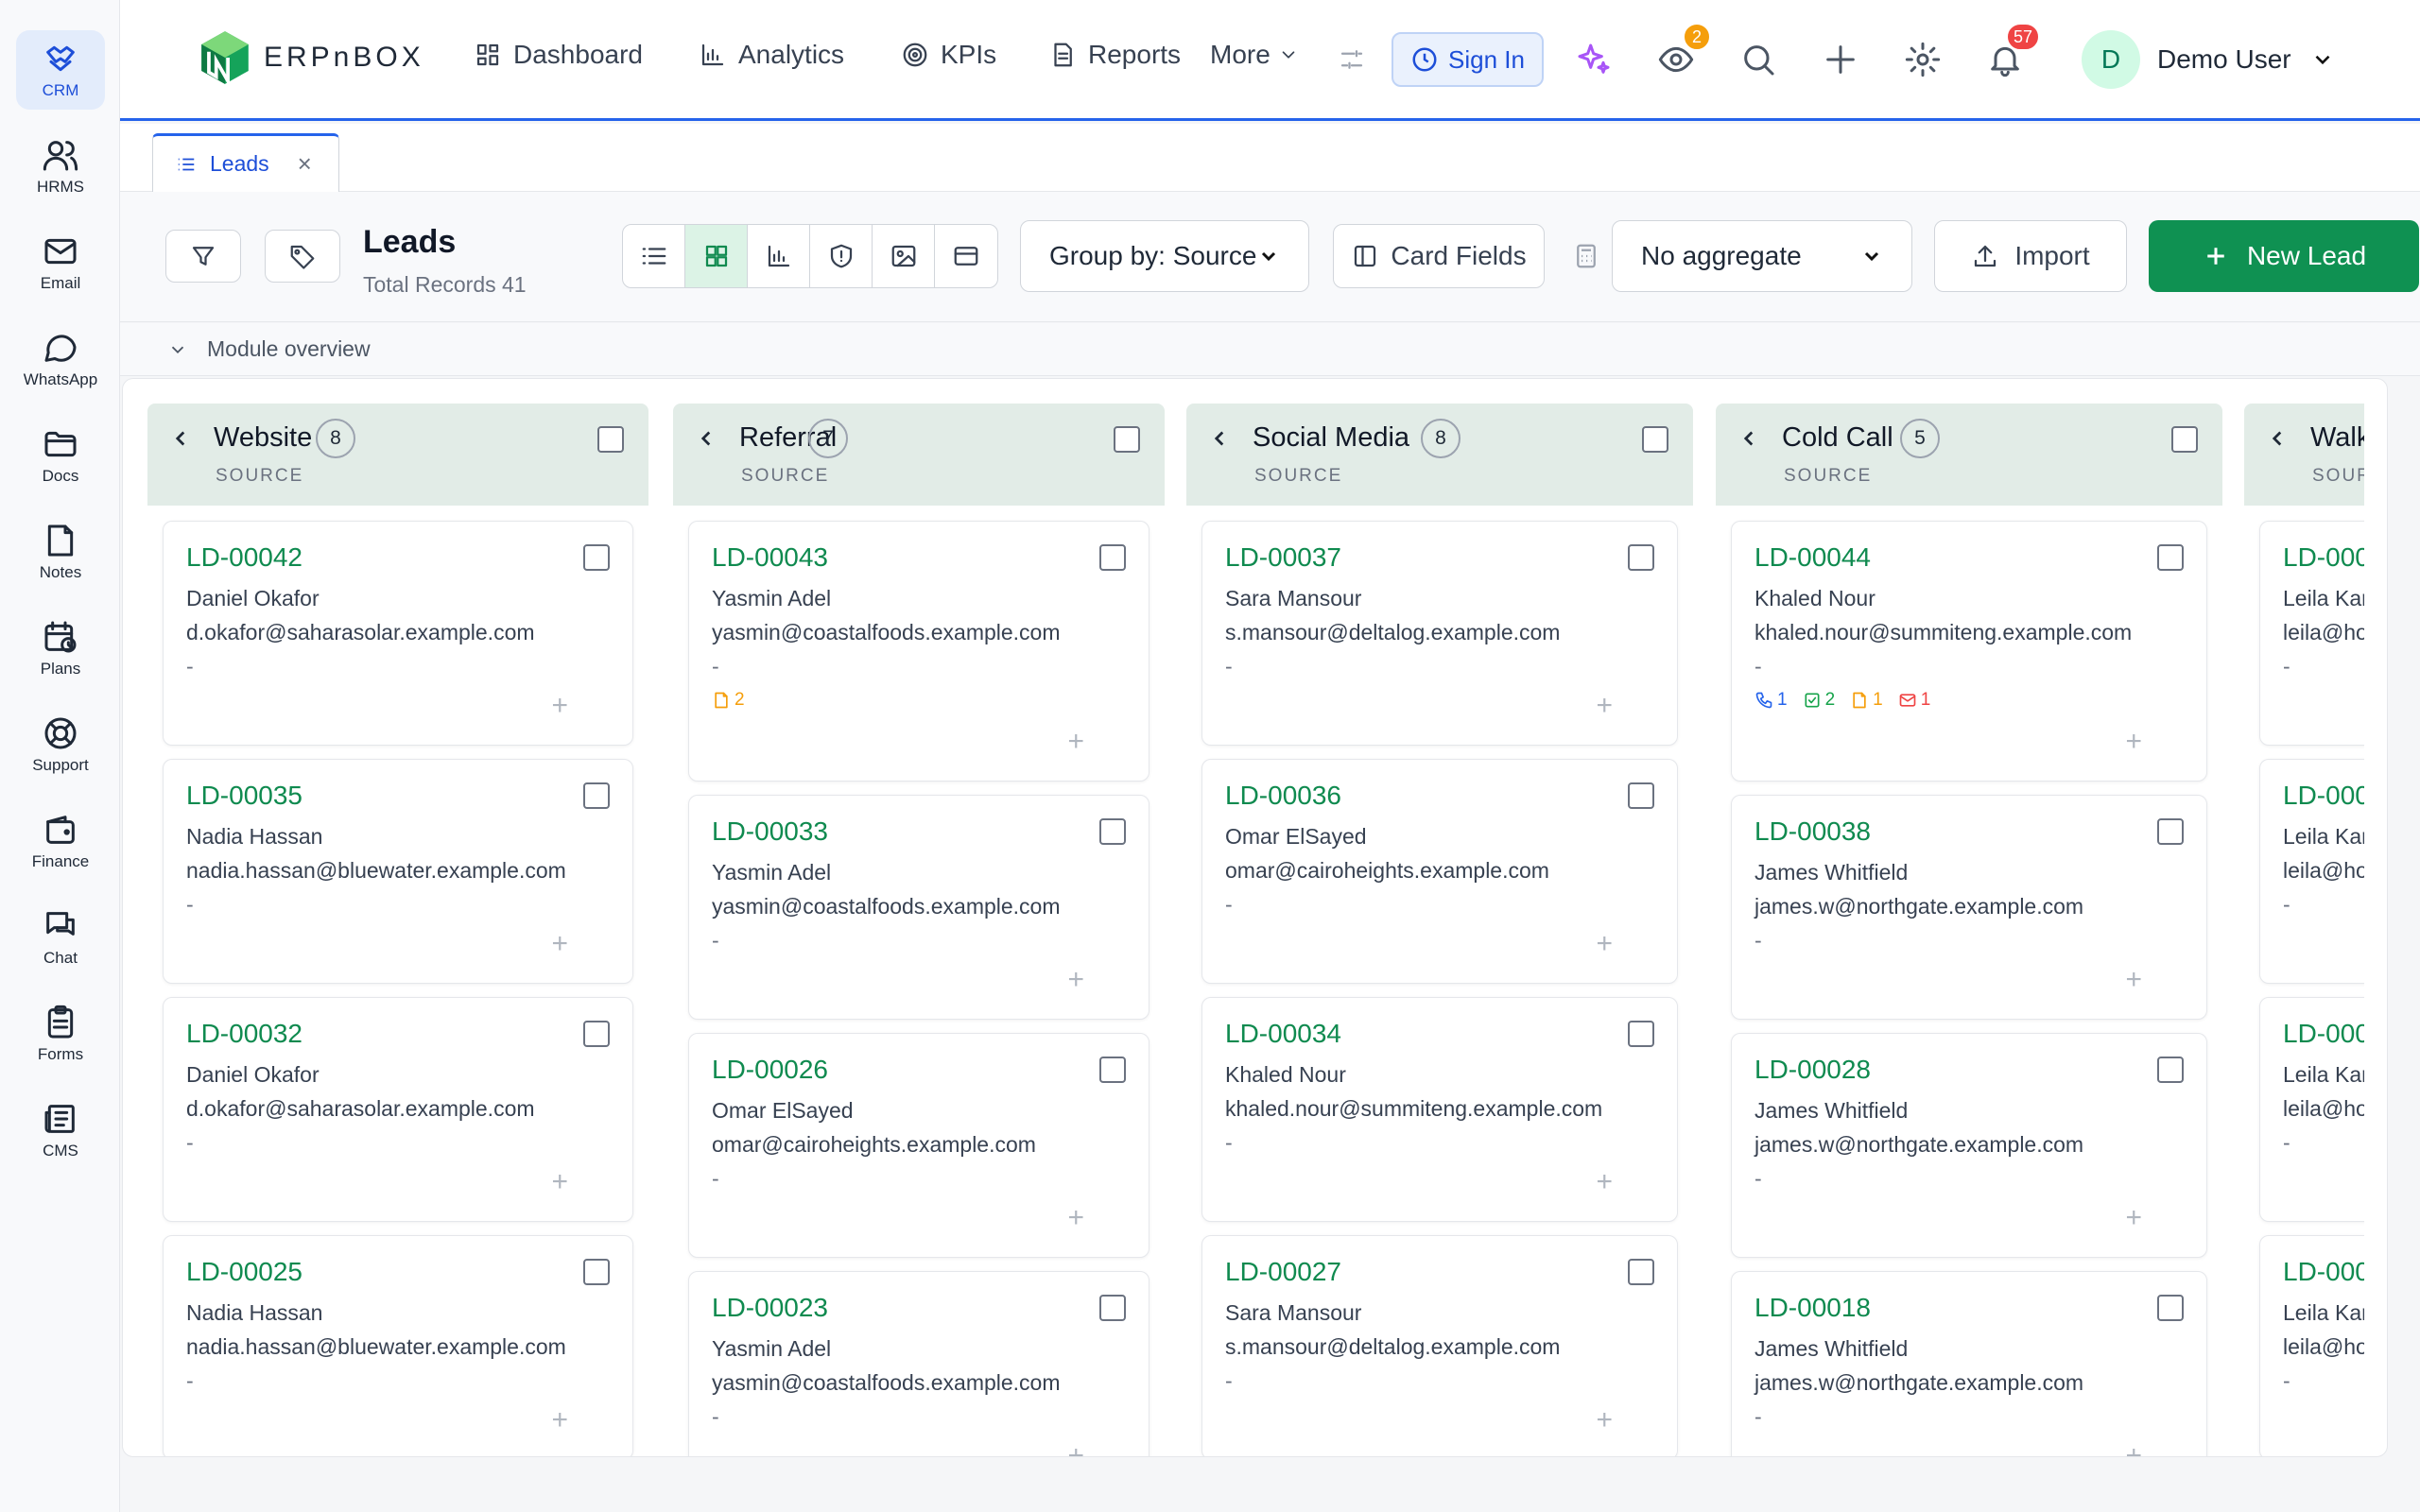 The width and height of the screenshot is (2420, 1512). What do you see at coordinates (1439, 256) in the screenshot?
I see `card-fields-button: Card Fields` at bounding box center [1439, 256].